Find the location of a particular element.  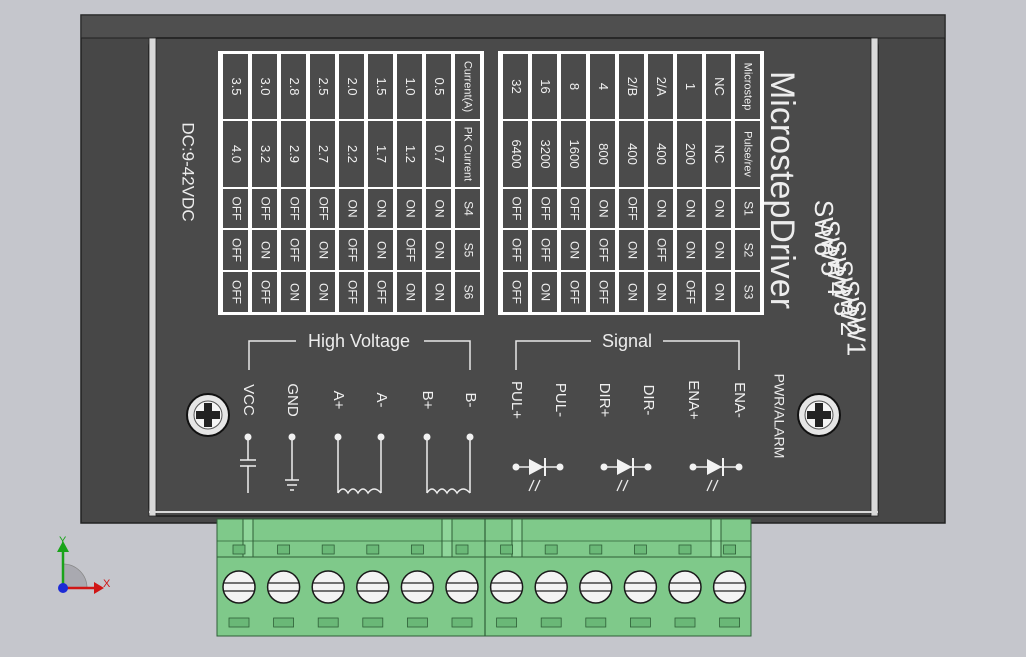

terminal-label: PUL- is located at coordinates (560, 400).